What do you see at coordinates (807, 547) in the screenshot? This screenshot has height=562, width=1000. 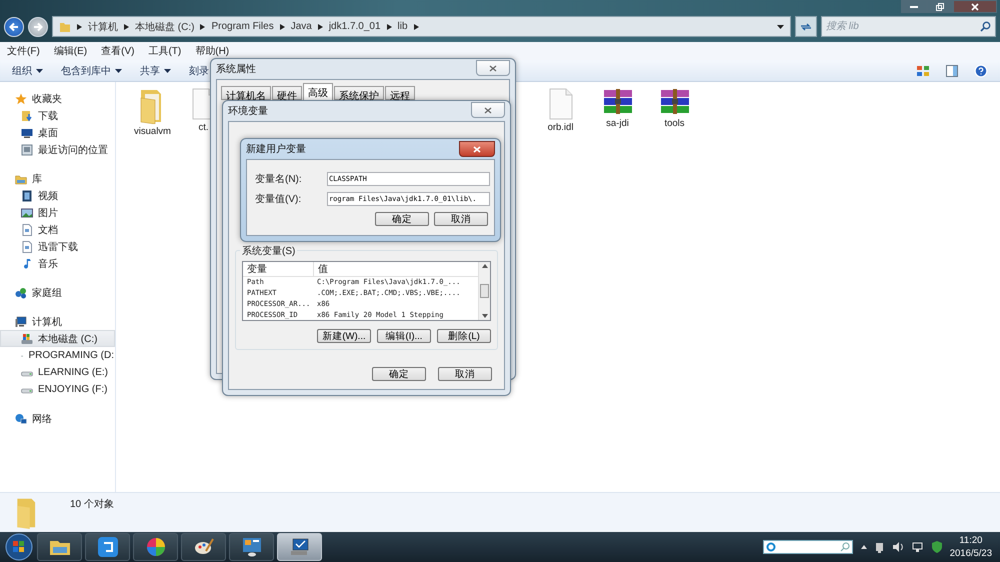 I see `search-field` at bounding box center [807, 547].